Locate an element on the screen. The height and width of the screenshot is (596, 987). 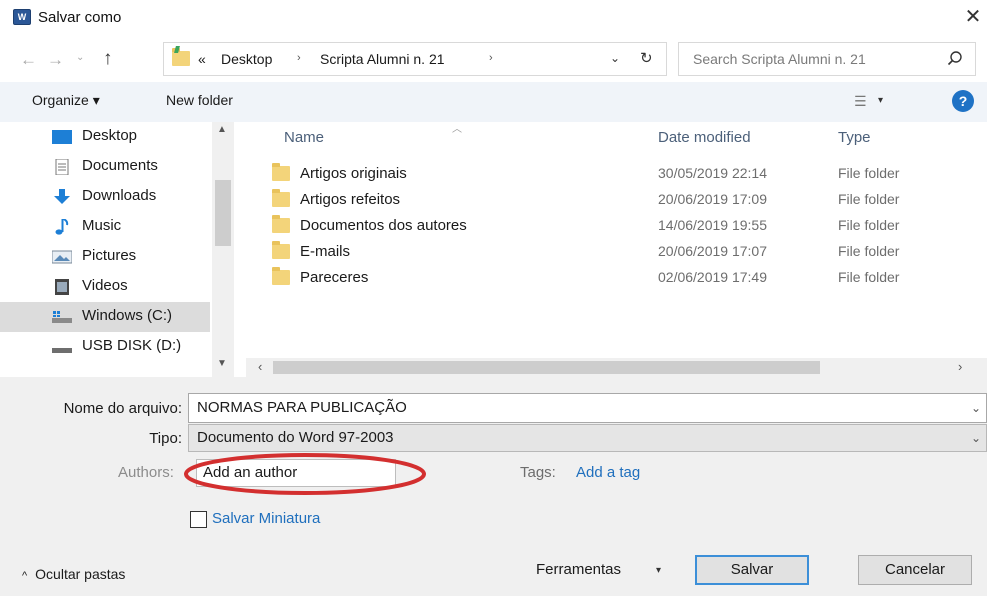
back-arrow-icon: ← is located at coordinates (28, 60).